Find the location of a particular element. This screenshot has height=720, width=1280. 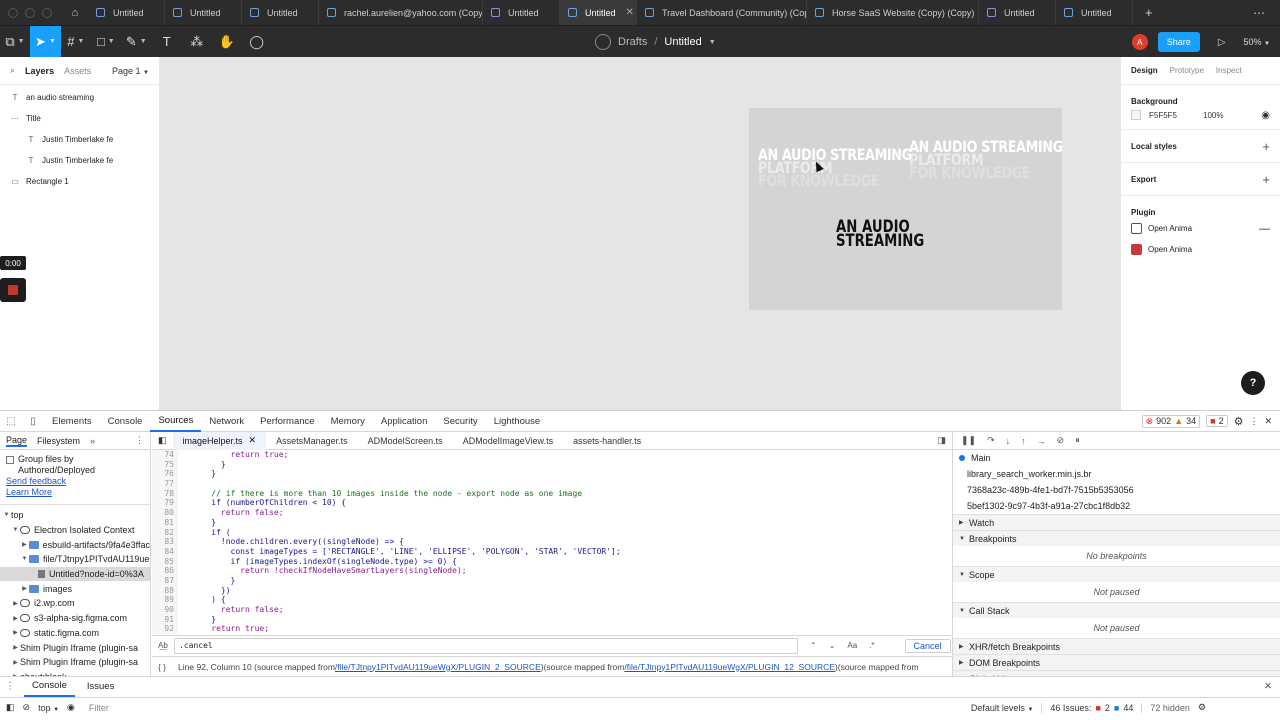

add-style-icon: + is located at coordinates (1266, 146).